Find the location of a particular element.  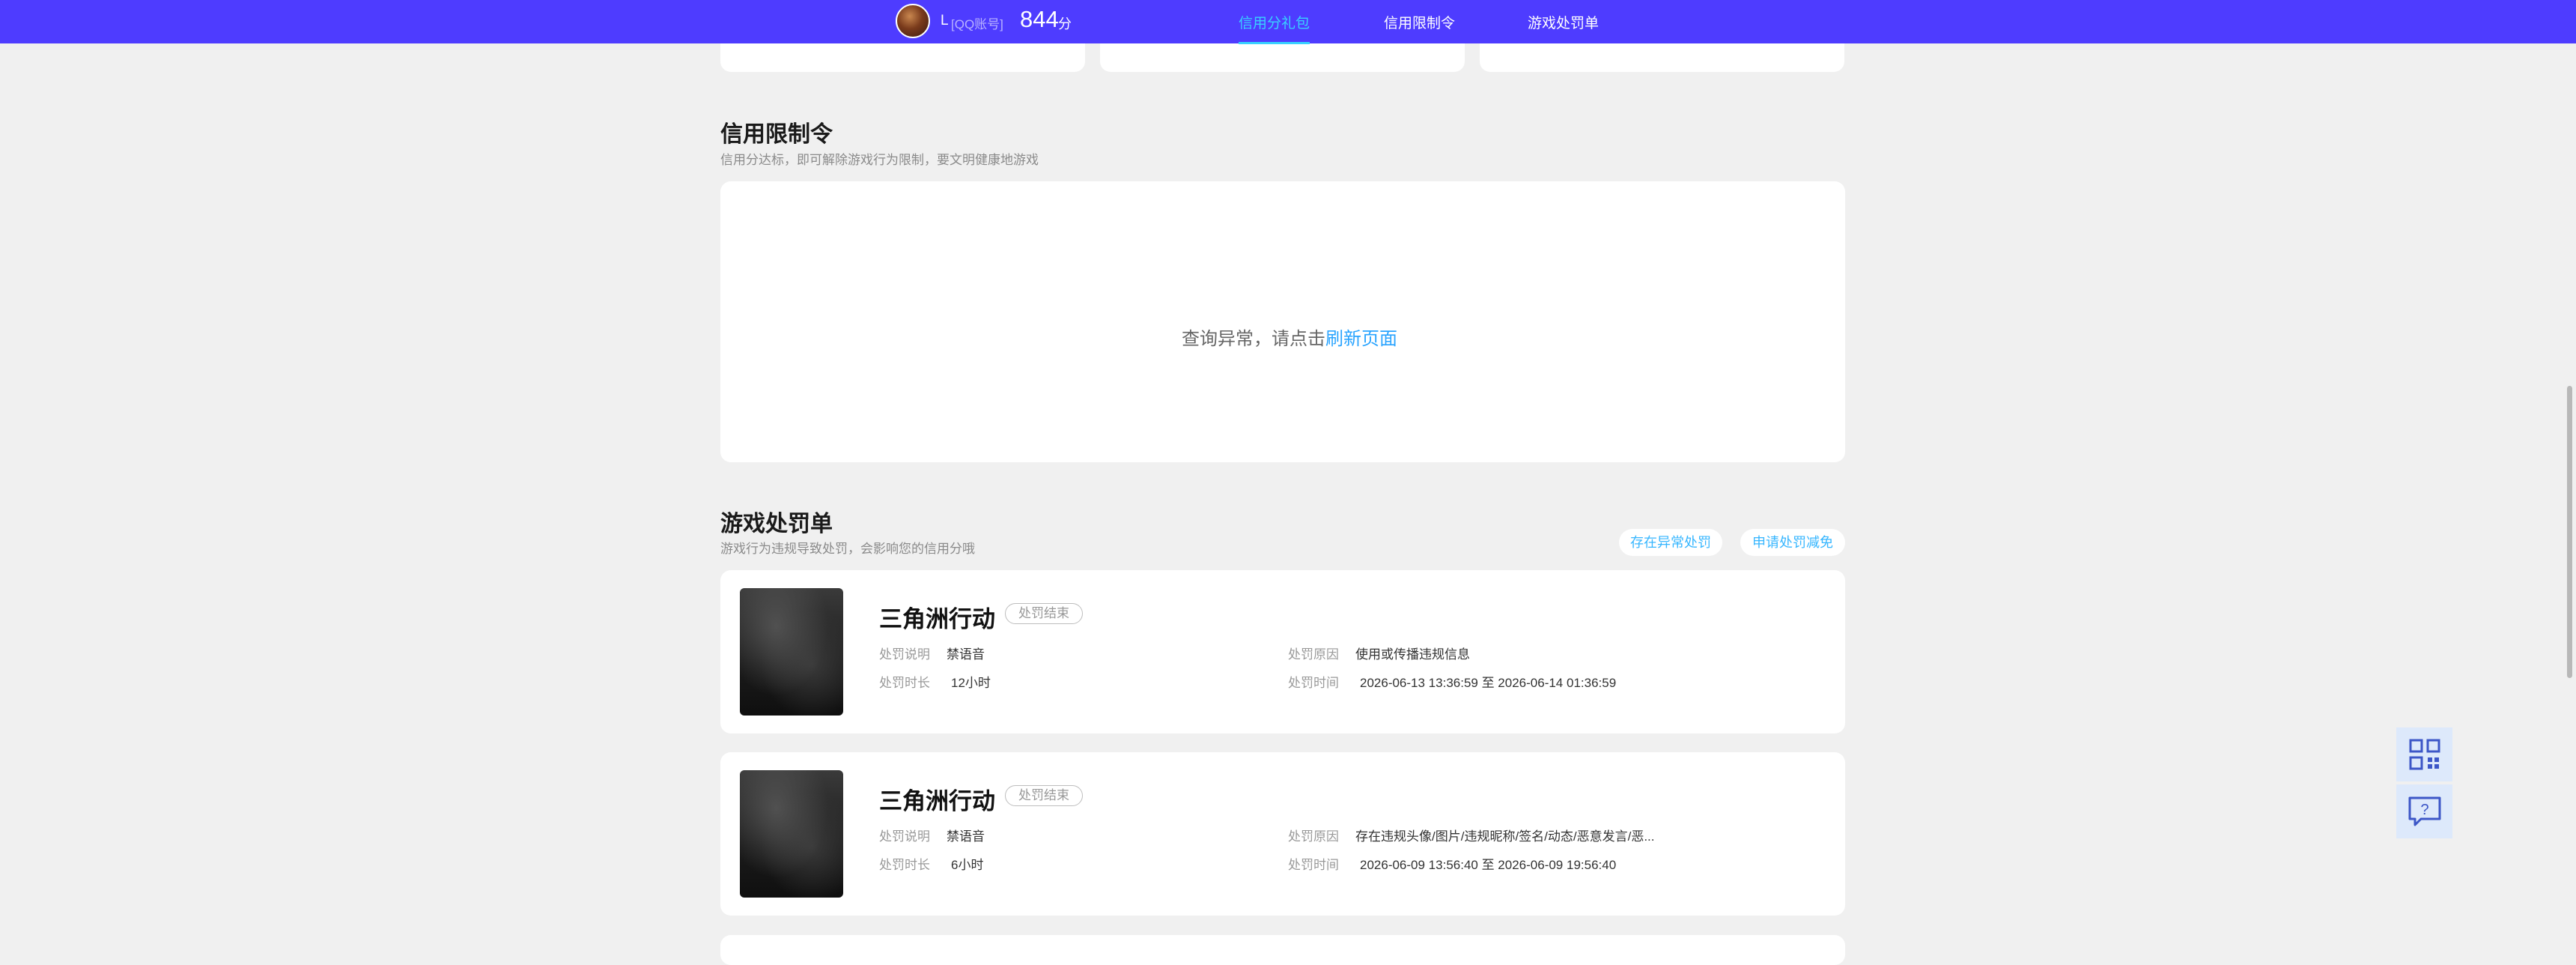

penalty-duration-value: 6小时 is located at coordinates (967, 865).